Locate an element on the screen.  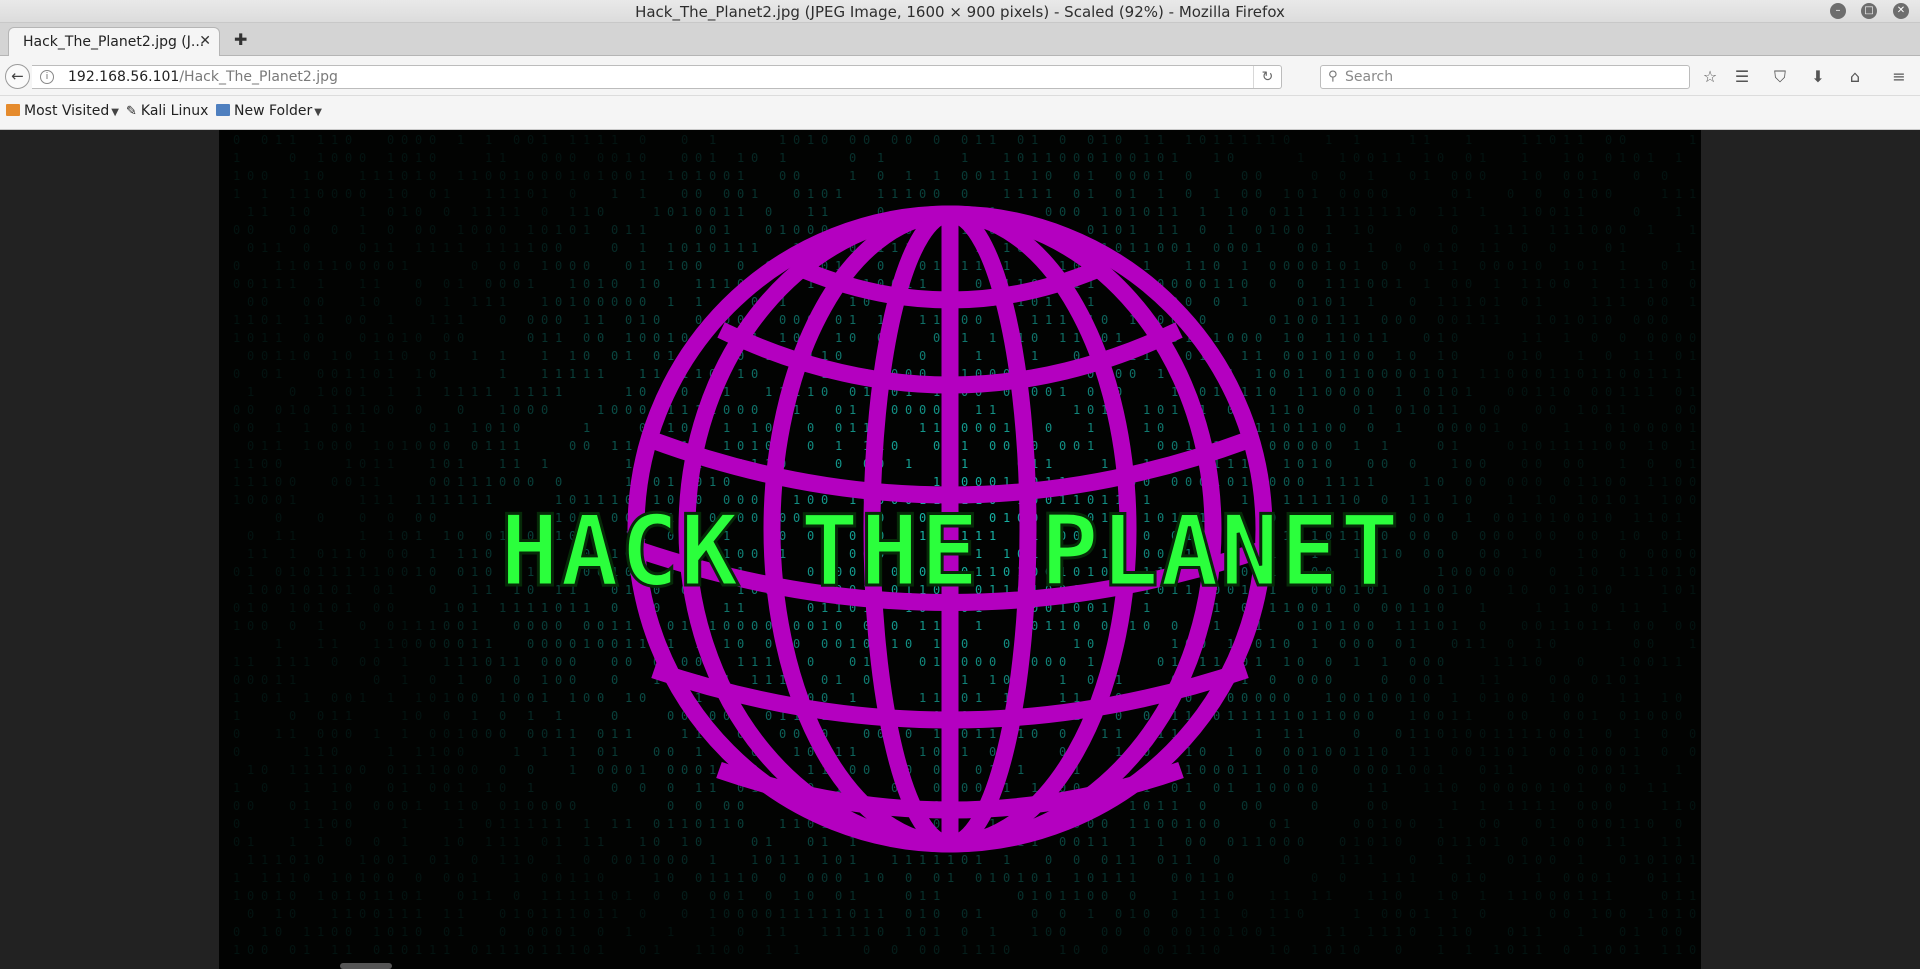
bookmark-new-folder: New Folder ▼ is located at coordinates (269, 111).